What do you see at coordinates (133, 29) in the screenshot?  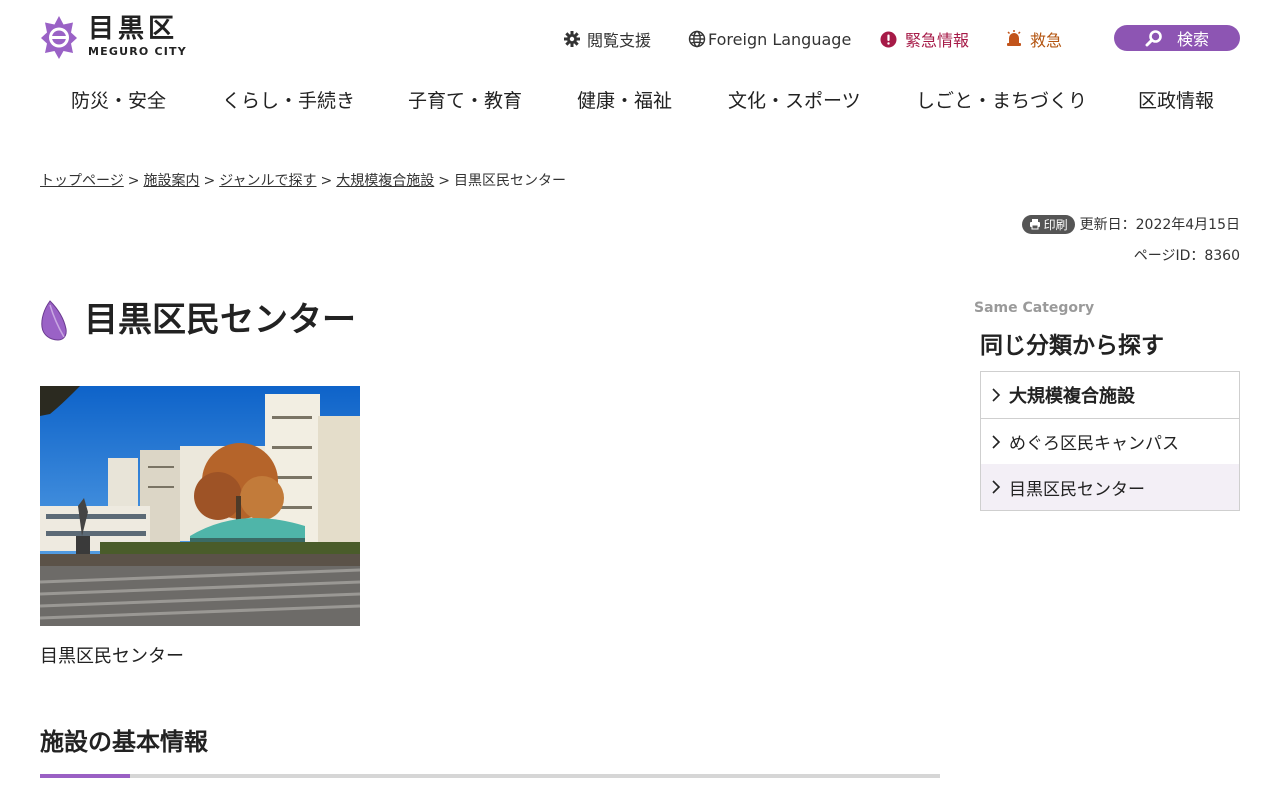 I see `logo-jp-text: 目黒区` at bounding box center [133, 29].